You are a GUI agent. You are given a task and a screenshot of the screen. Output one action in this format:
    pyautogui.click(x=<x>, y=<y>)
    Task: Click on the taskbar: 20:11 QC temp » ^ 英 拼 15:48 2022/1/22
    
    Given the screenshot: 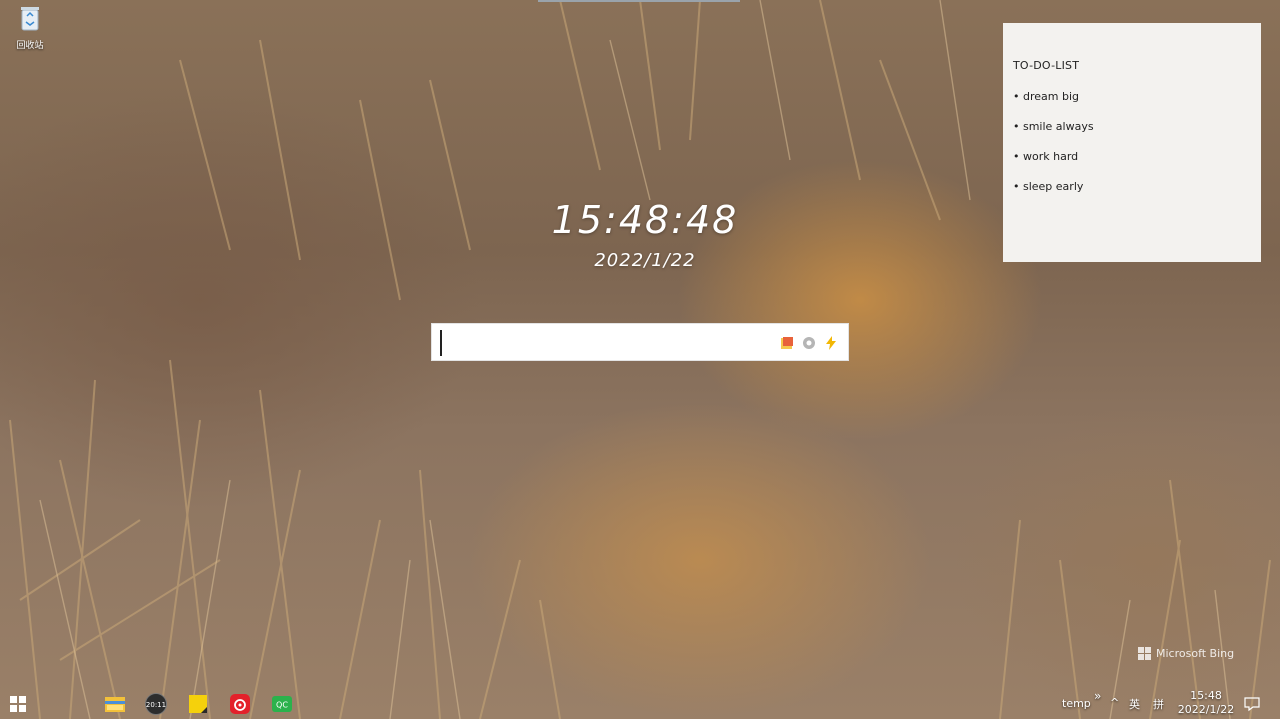 What is the action you would take?
    pyautogui.click(x=640, y=704)
    